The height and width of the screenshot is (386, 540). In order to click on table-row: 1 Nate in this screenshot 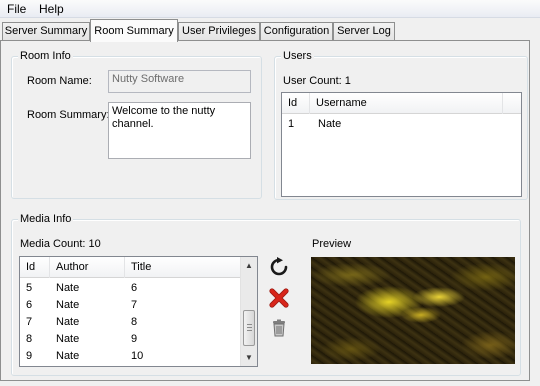, I will do `click(401, 124)`.